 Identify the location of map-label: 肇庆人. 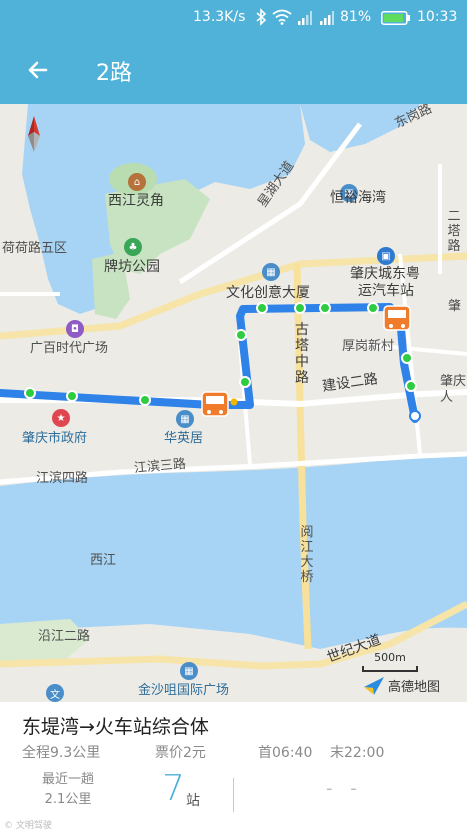
(453, 389).